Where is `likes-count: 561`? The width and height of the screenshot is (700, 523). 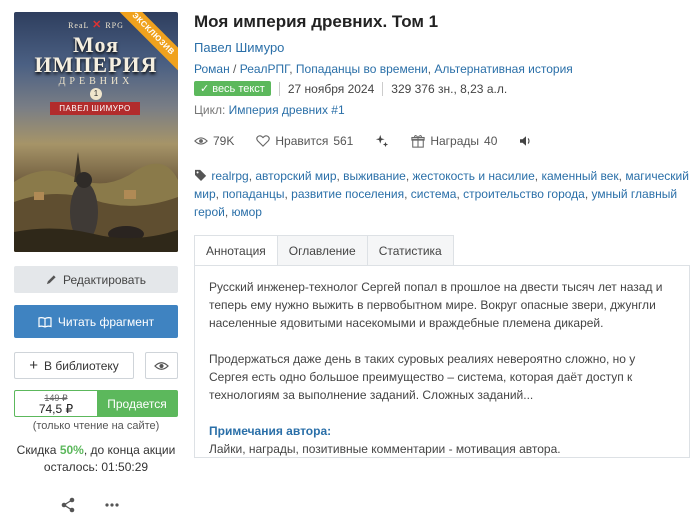
likes-count: 561 is located at coordinates (343, 141).